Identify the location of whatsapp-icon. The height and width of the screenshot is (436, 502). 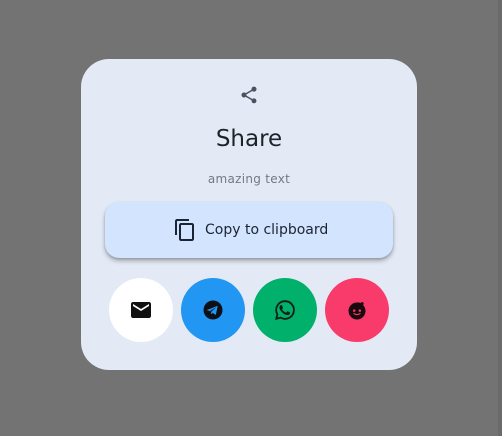
(285, 310).